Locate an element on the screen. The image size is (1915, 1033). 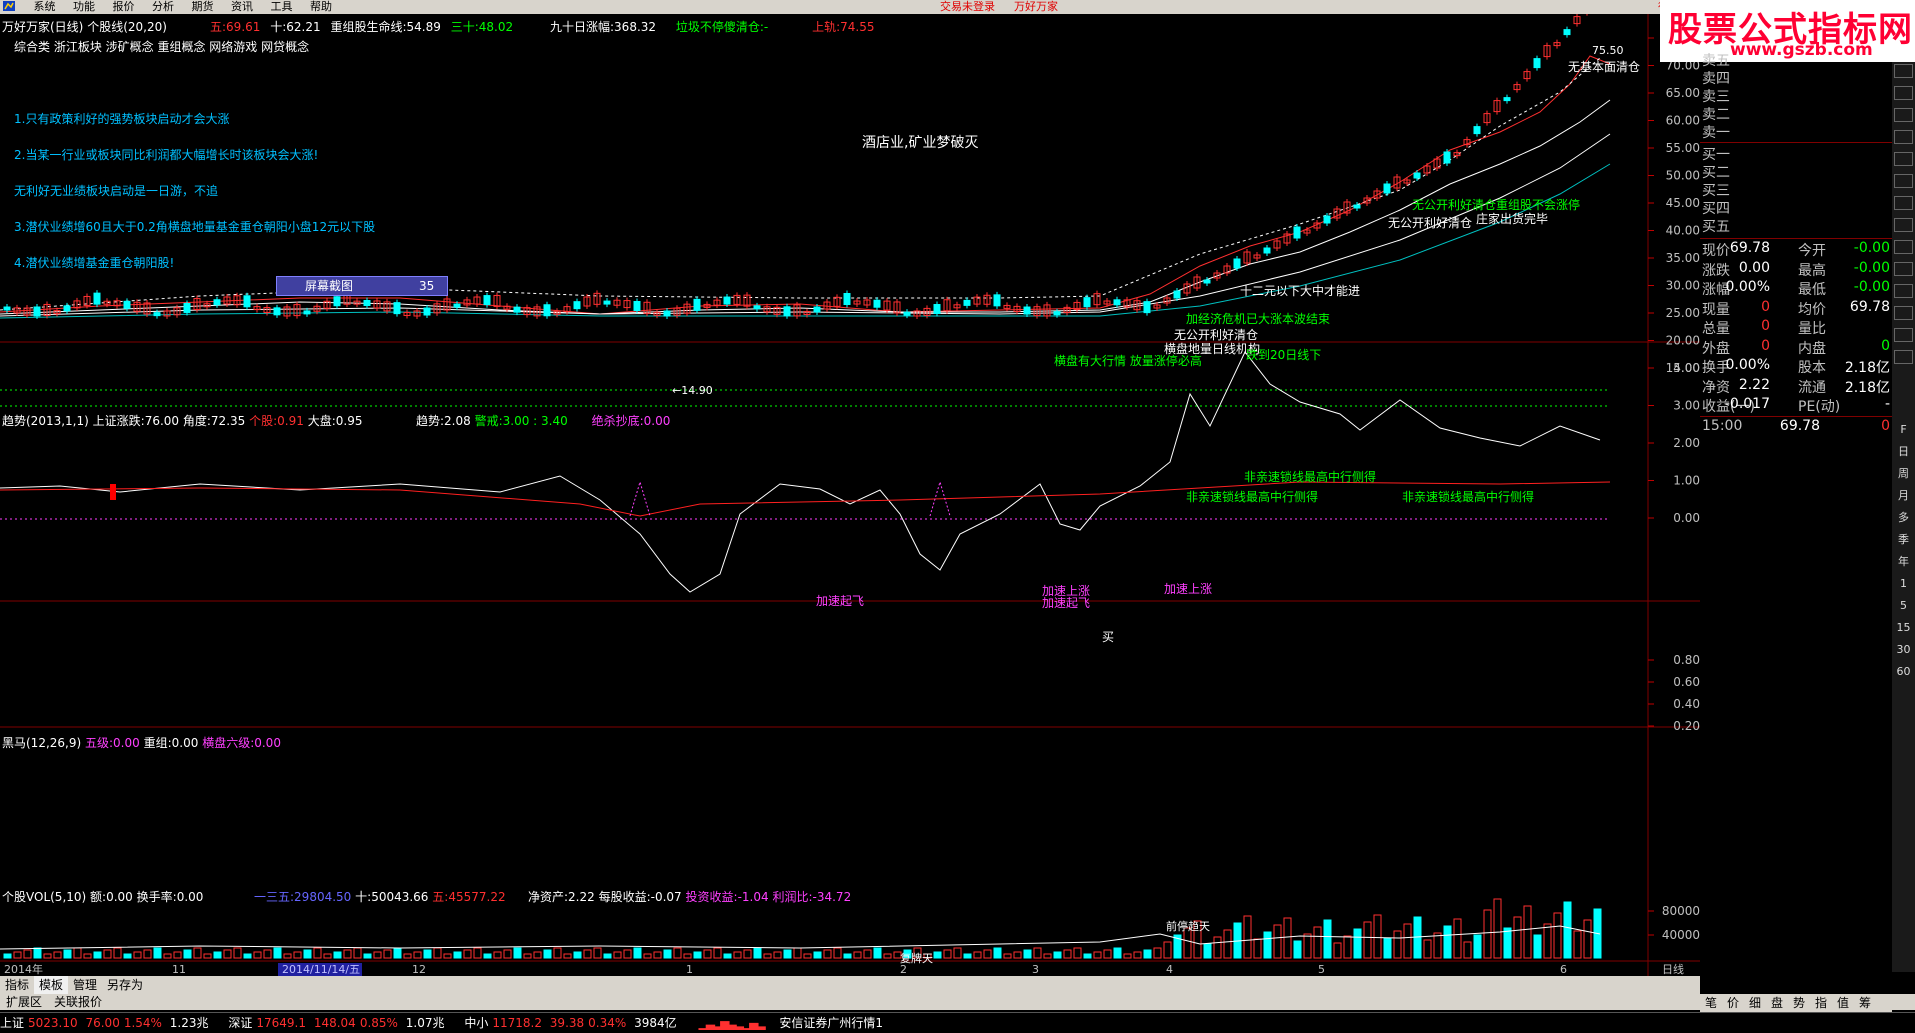
x-axis-label: 11 is located at coordinates (179, 969).